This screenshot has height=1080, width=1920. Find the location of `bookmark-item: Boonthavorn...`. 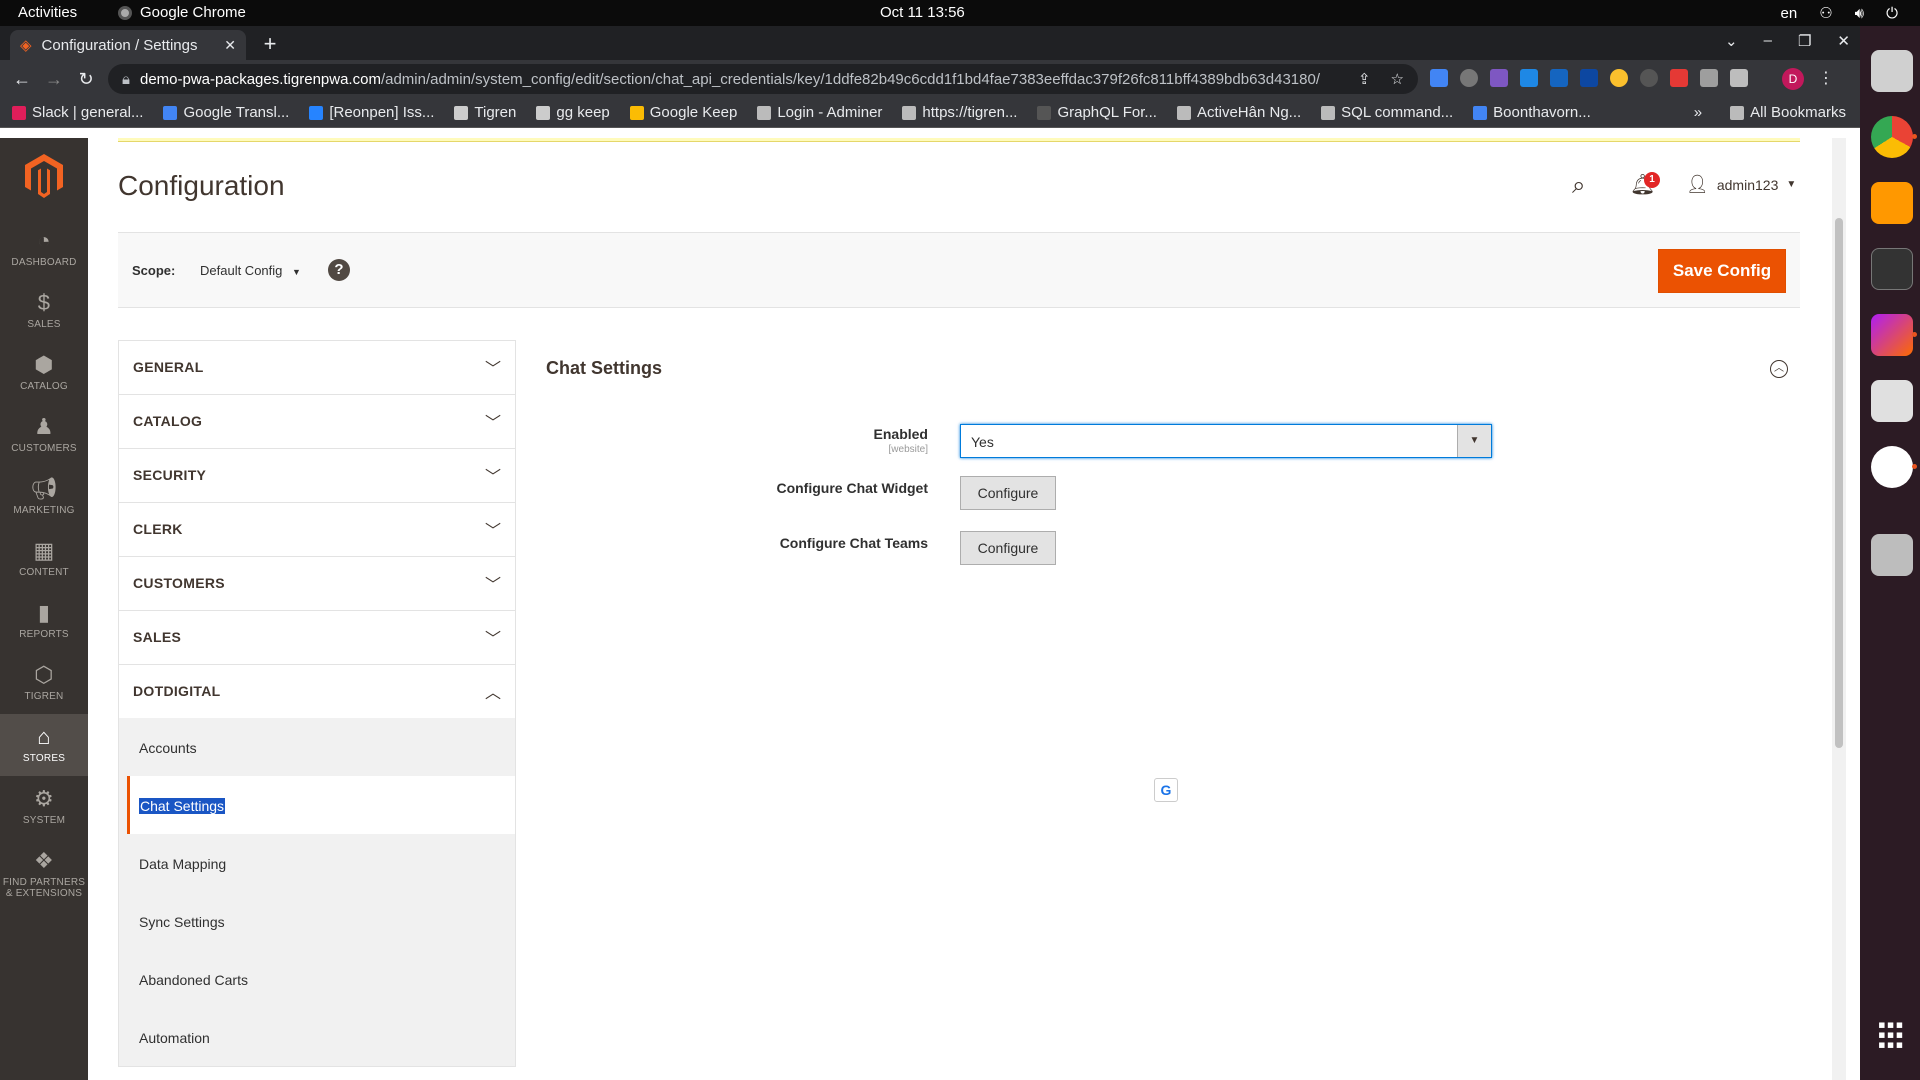

bookmark-item: Boonthavorn... is located at coordinates (1532, 112).